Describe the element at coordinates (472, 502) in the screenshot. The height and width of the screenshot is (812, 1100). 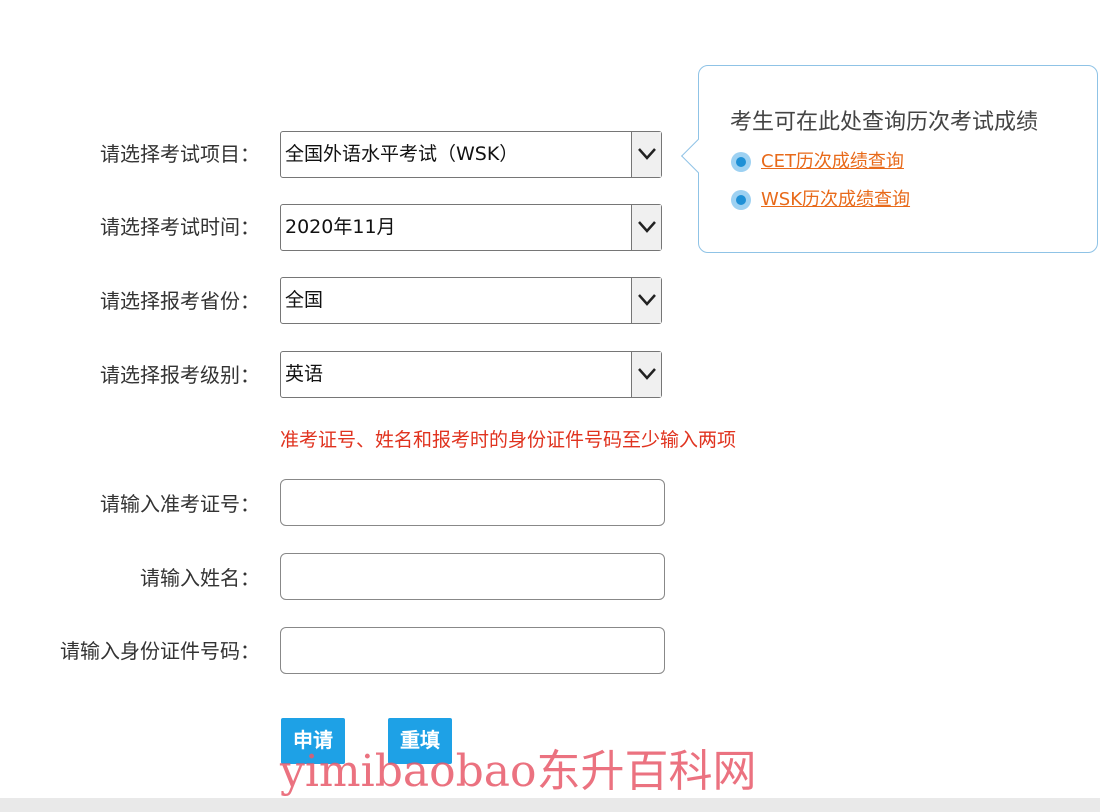
I see `ticket-no-input` at that location.